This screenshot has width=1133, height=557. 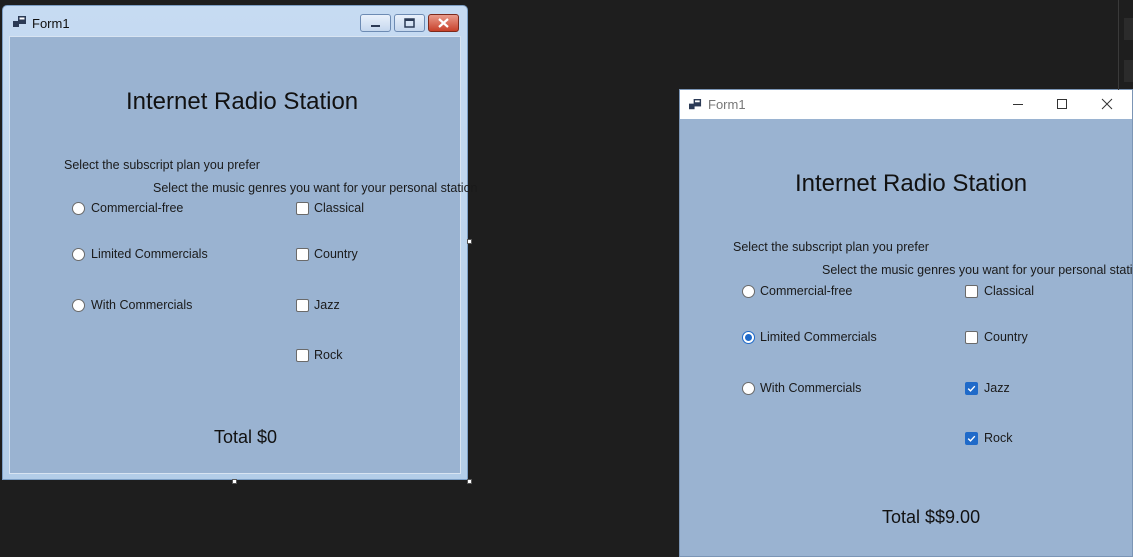 I want to click on designer-window-title: Form1, so click(x=51, y=23).